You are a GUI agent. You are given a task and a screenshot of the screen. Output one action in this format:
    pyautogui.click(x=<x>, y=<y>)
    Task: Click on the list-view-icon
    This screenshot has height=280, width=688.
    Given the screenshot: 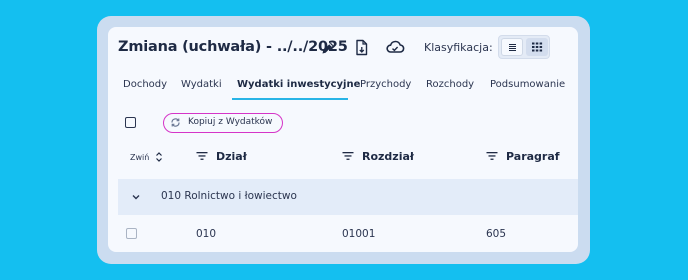 What is the action you would take?
    pyautogui.click(x=512, y=47)
    